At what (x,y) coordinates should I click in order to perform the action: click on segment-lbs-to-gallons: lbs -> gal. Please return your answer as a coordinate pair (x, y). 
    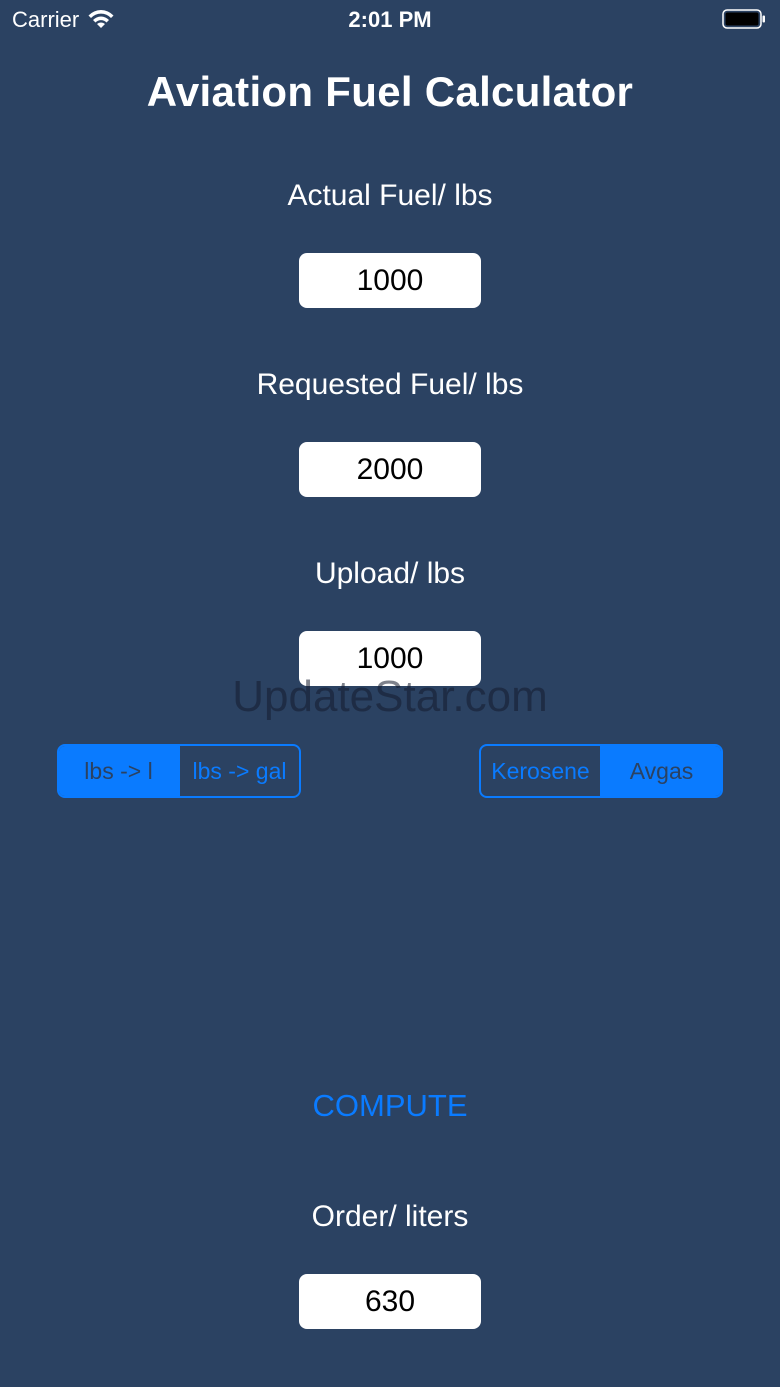
    Looking at the image, I should click on (238, 771).